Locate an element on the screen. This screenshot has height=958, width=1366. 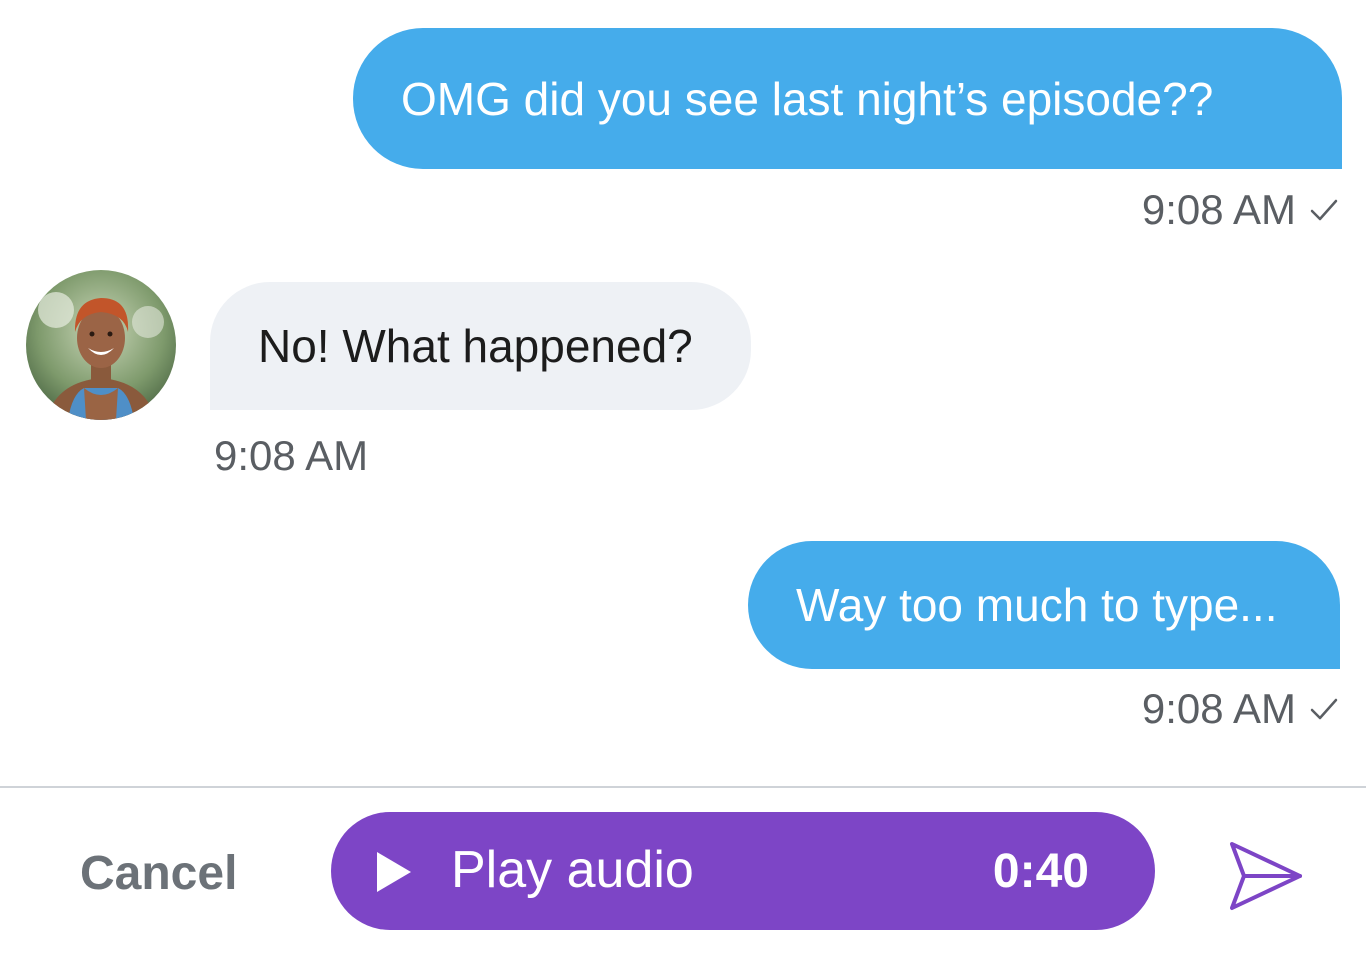
sent-message-bubble: OMG did you see last night’s episode?? is located at coordinates (847, 98).